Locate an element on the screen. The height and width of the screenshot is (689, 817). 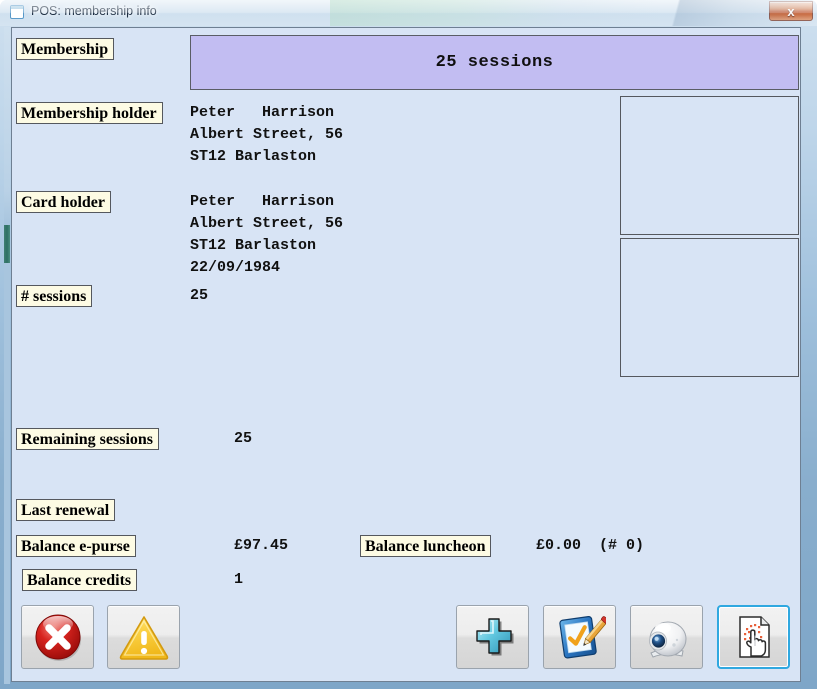
value-balance-credits: 1 is located at coordinates (239, 579).